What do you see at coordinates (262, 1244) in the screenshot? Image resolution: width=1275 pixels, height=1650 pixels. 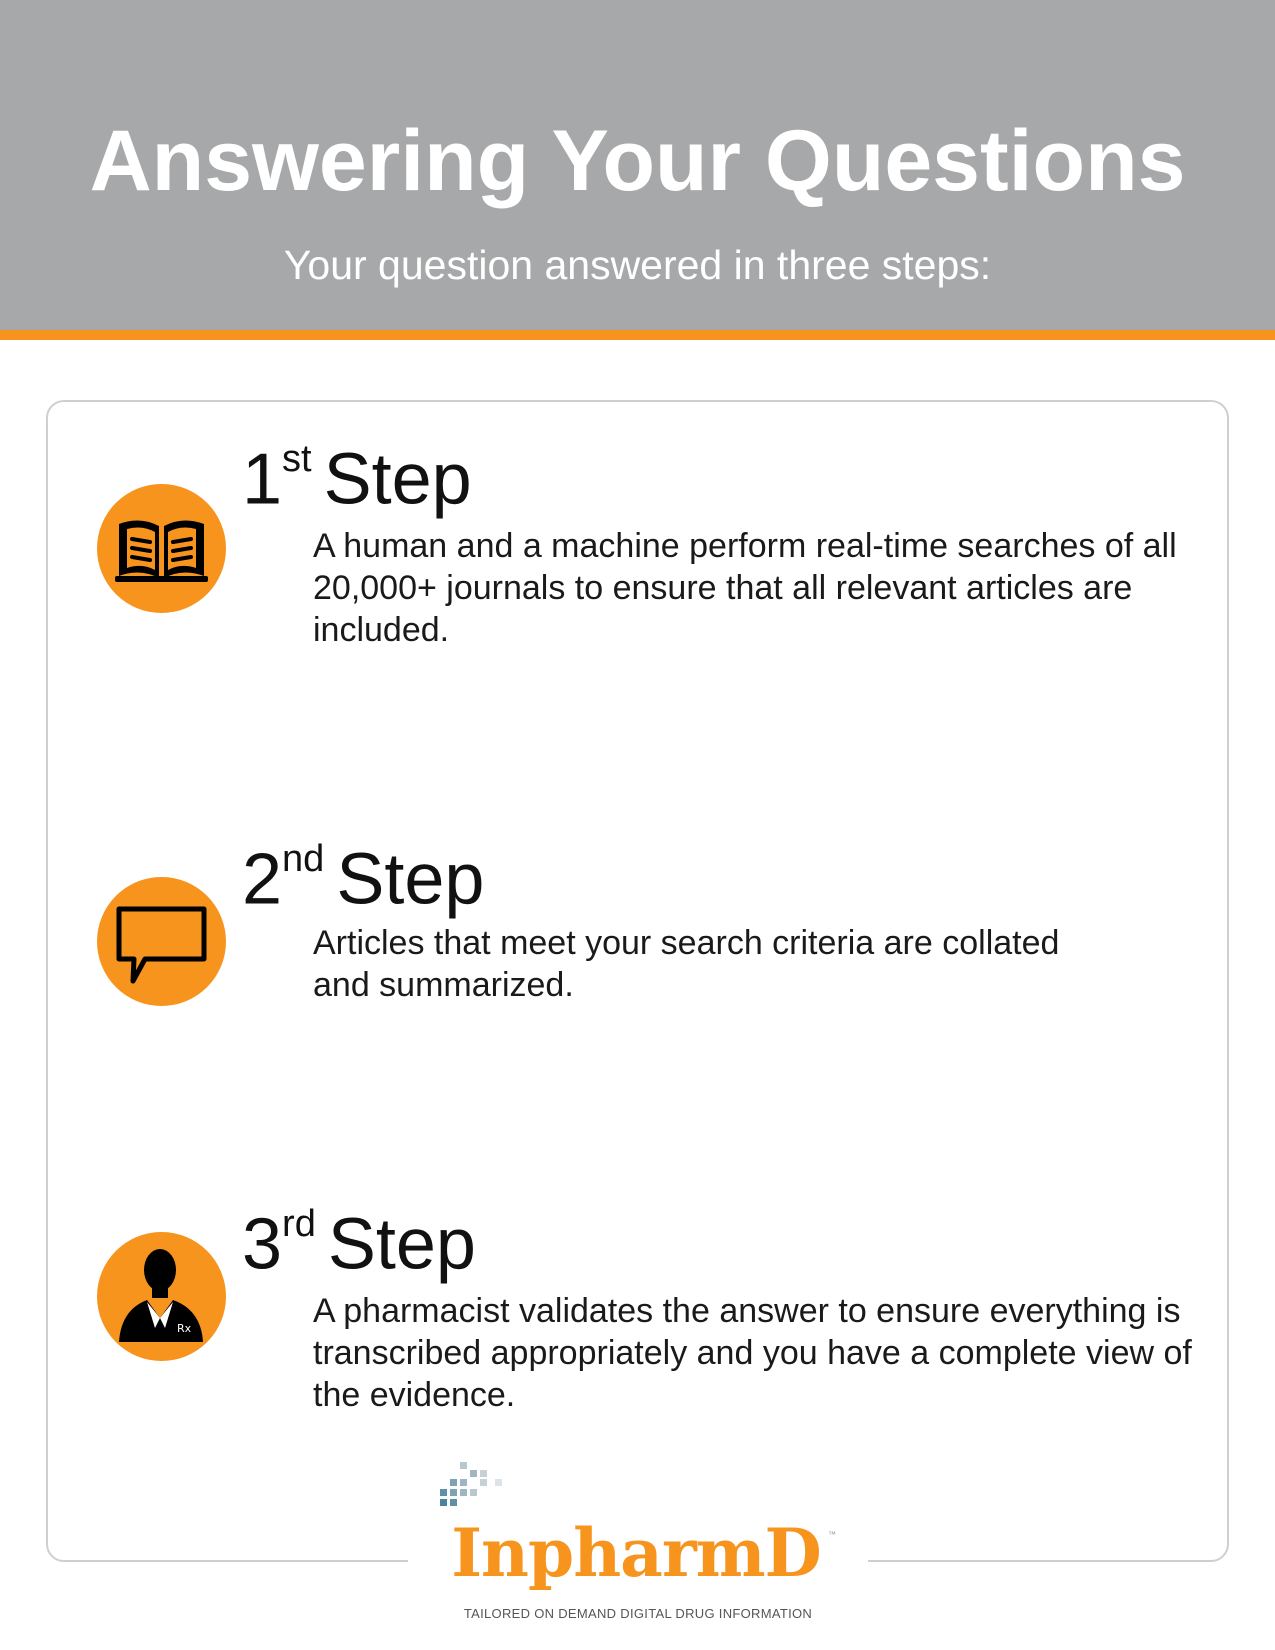 I see `step-3-number: 3` at bounding box center [262, 1244].